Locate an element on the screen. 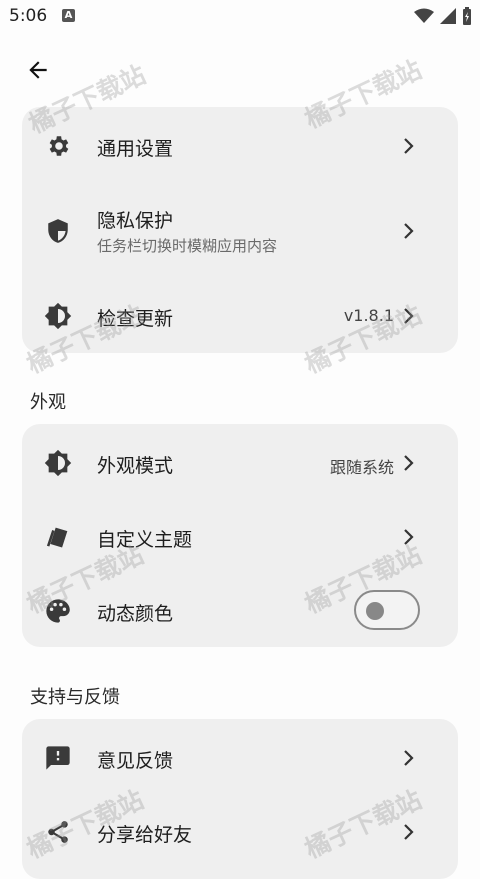 This screenshot has width=480, height=879. general-settings-row: 通用设置 is located at coordinates (240, 146).